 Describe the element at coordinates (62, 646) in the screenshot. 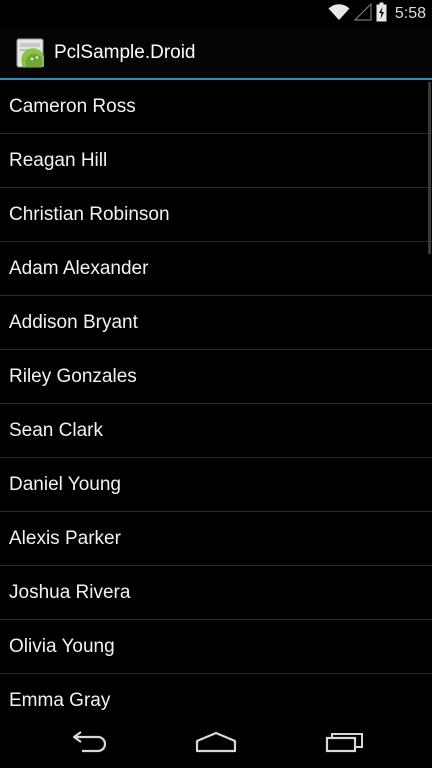

I see `list-item-label: Olivia Young` at that location.